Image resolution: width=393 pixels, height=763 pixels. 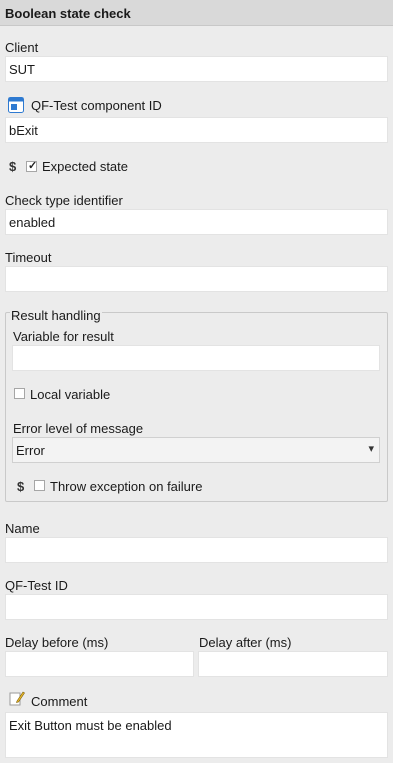 I want to click on expected-state-checkbox: ✓, so click(x=32, y=166).